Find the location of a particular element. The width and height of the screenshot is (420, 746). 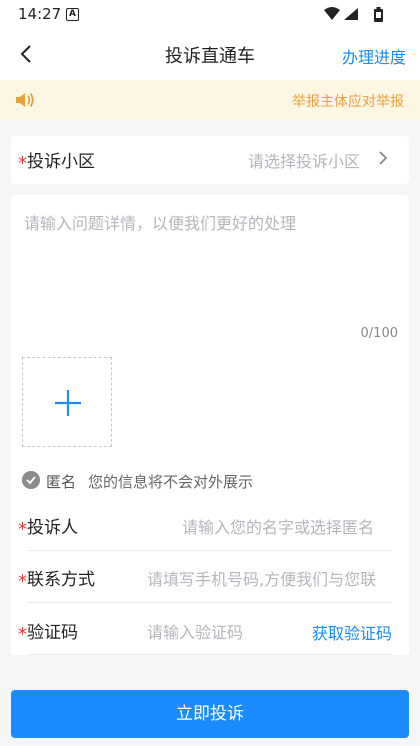

code-label: *验证码 is located at coordinates (48, 634).